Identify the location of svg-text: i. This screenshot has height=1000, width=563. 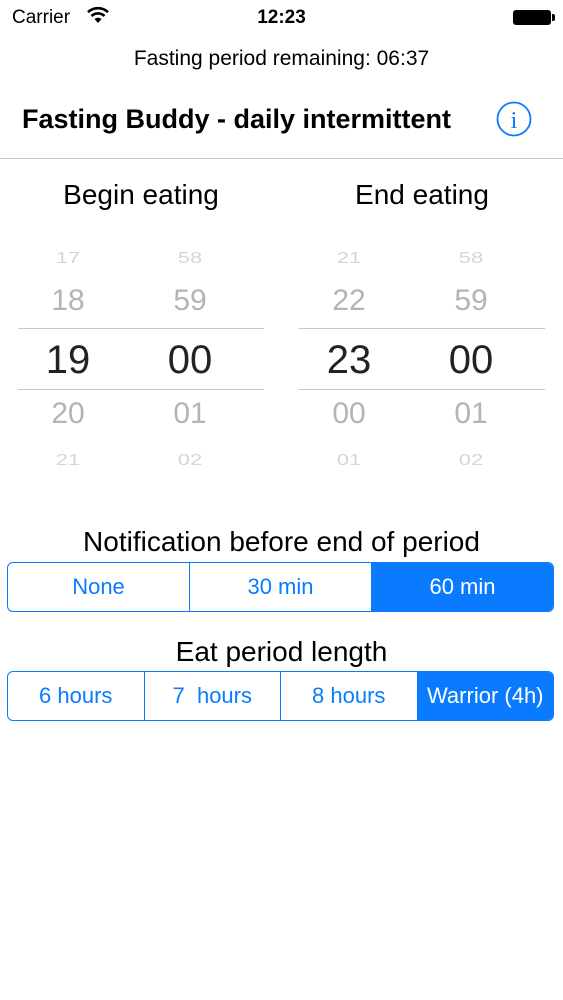
(514, 121).